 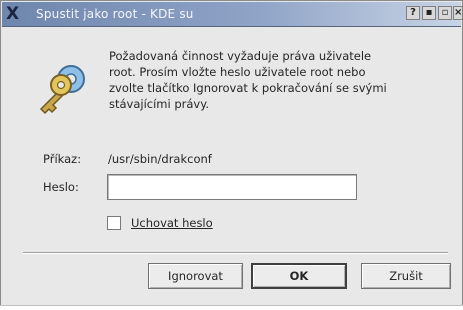 What do you see at coordinates (195, 276) in the screenshot?
I see `ignore-button: Ignorovat` at bounding box center [195, 276].